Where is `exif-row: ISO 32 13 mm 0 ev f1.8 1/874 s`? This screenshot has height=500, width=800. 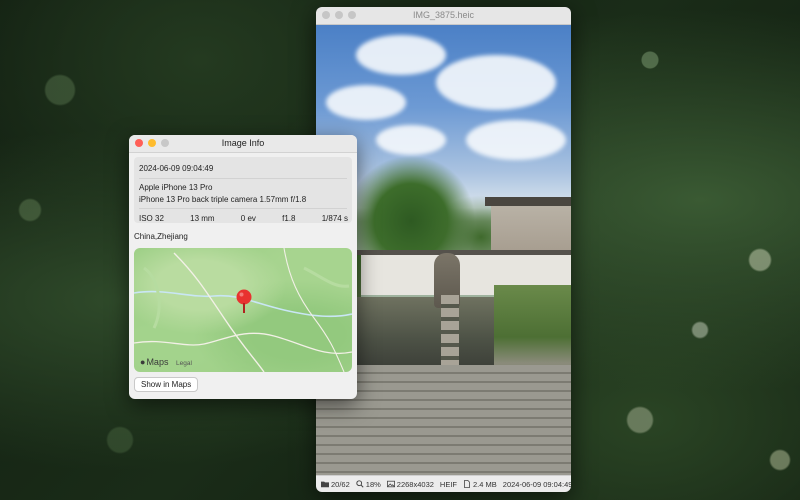 exif-row: ISO 32 13 mm 0 ev f1.8 1/874 s is located at coordinates (243, 218).